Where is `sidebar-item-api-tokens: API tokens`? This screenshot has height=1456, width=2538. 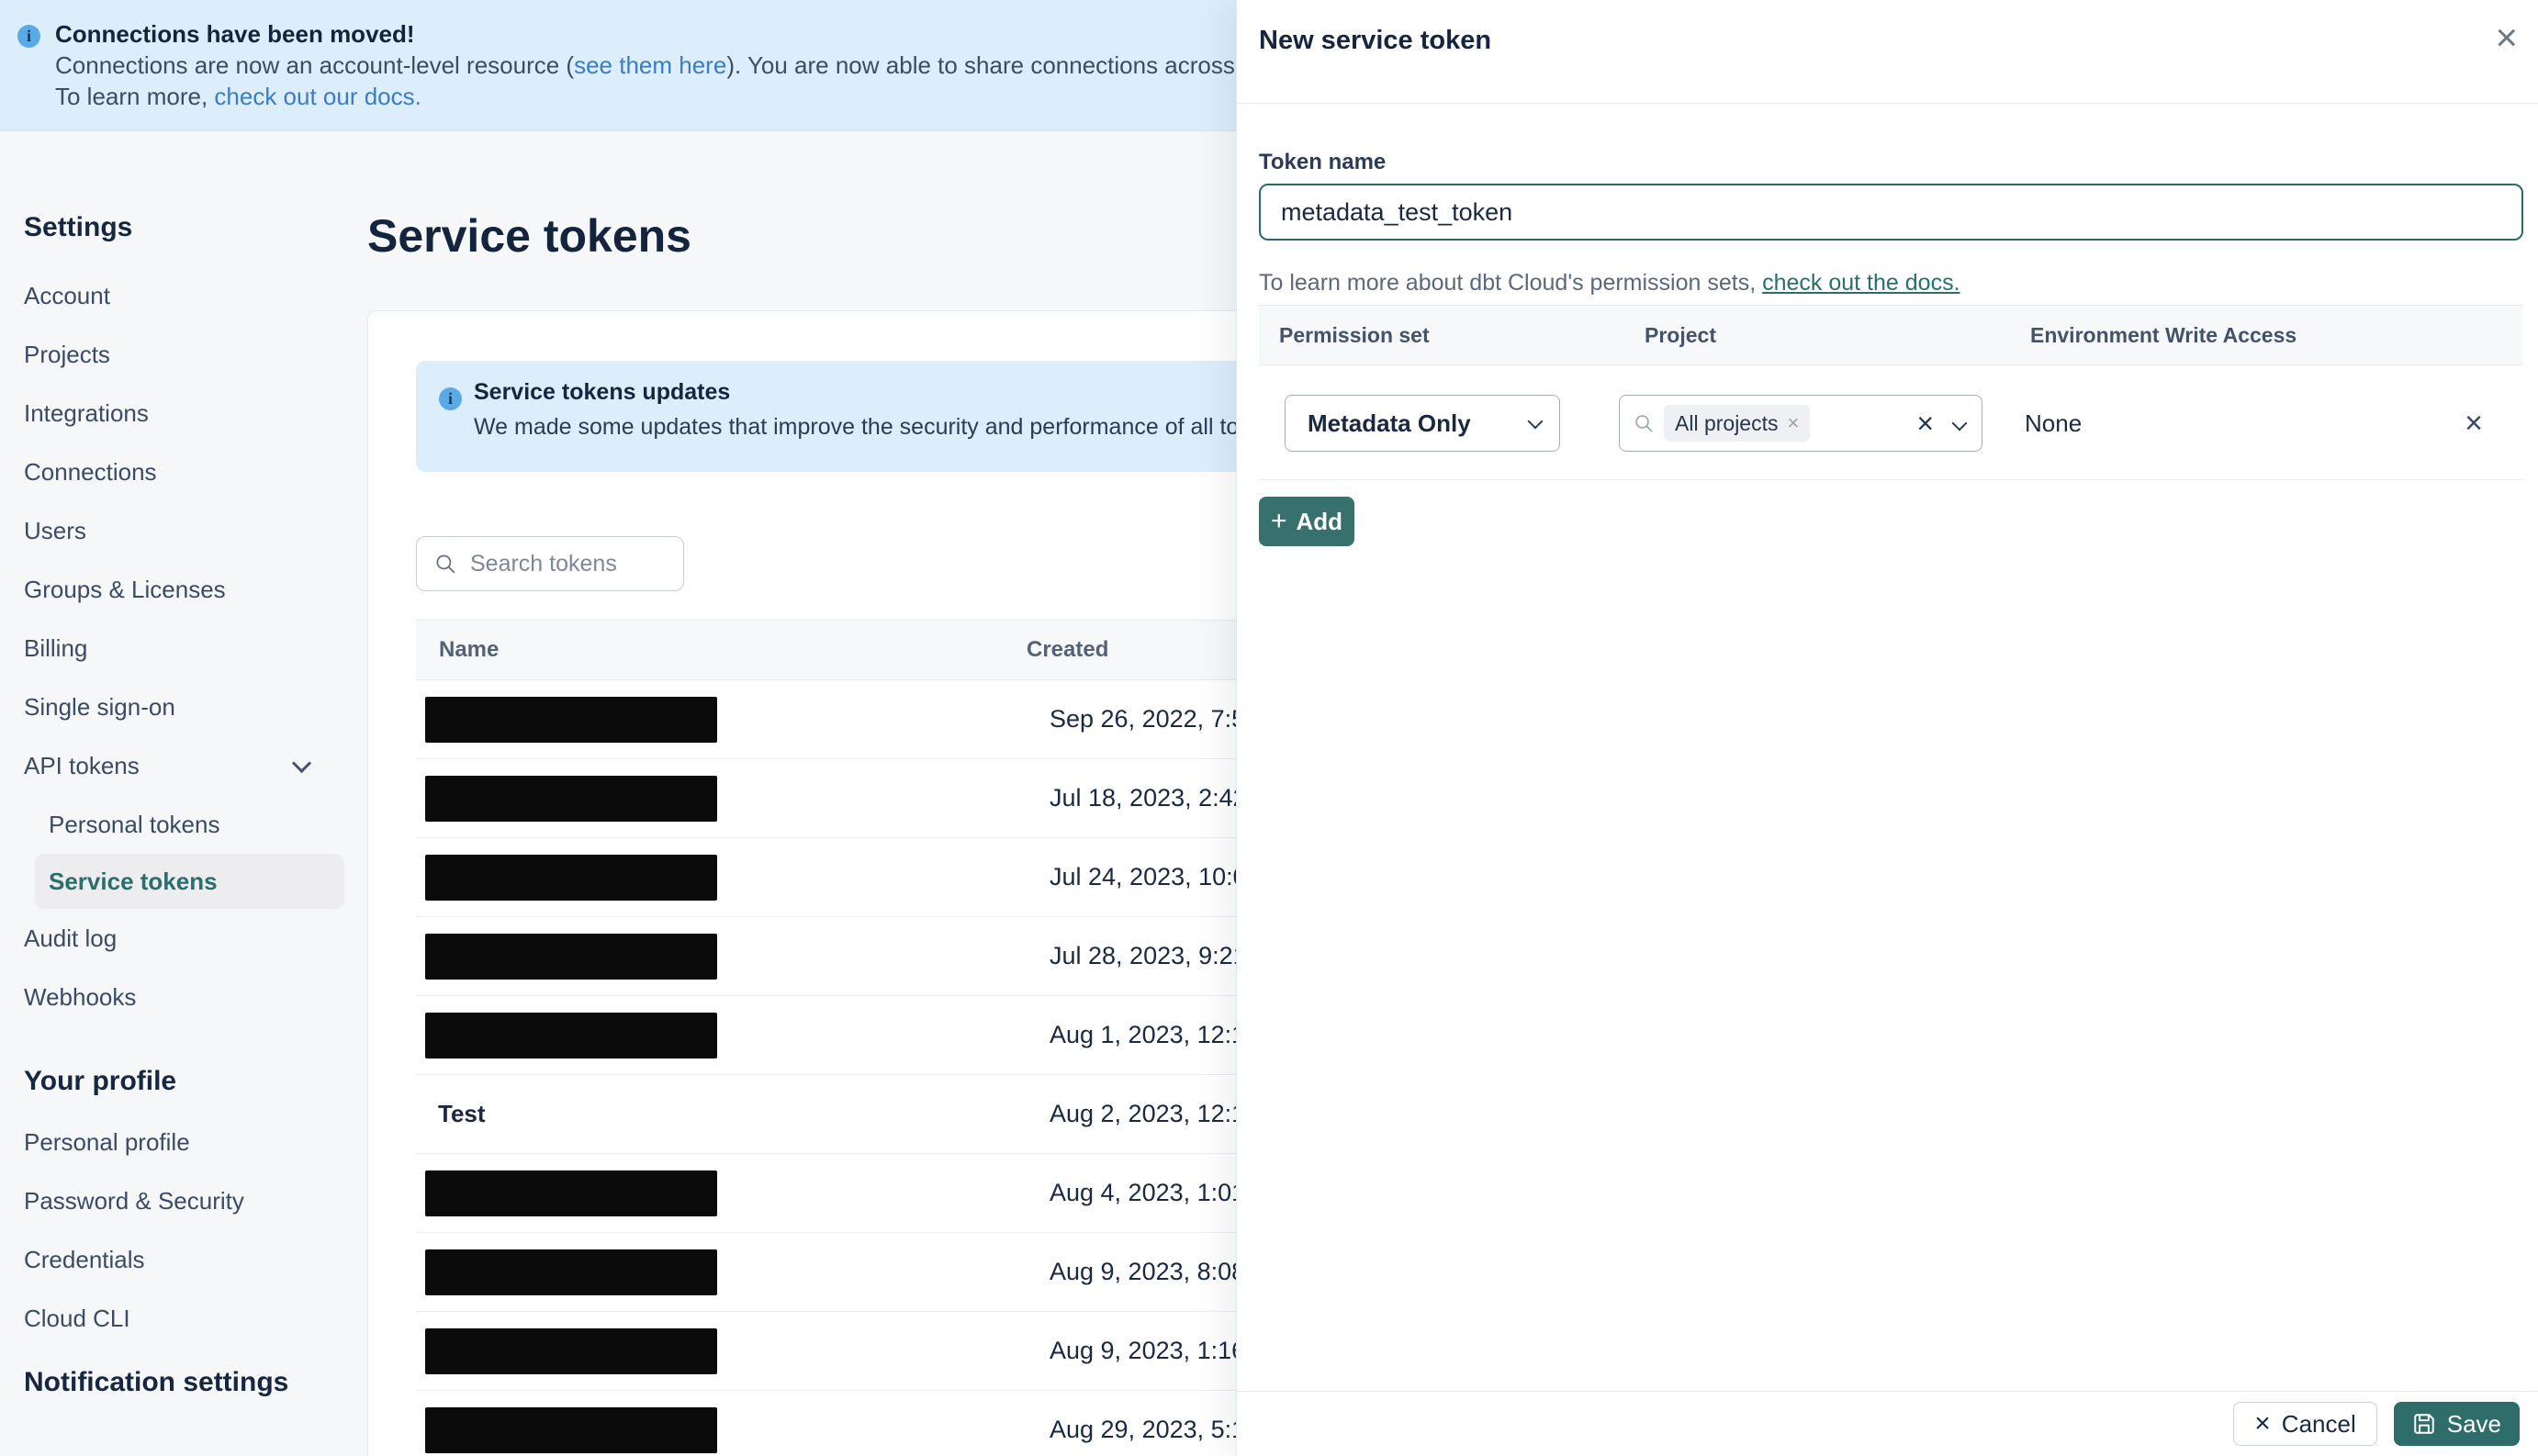
sidebar-item-api-tokens: API tokens is located at coordinates (183, 765).